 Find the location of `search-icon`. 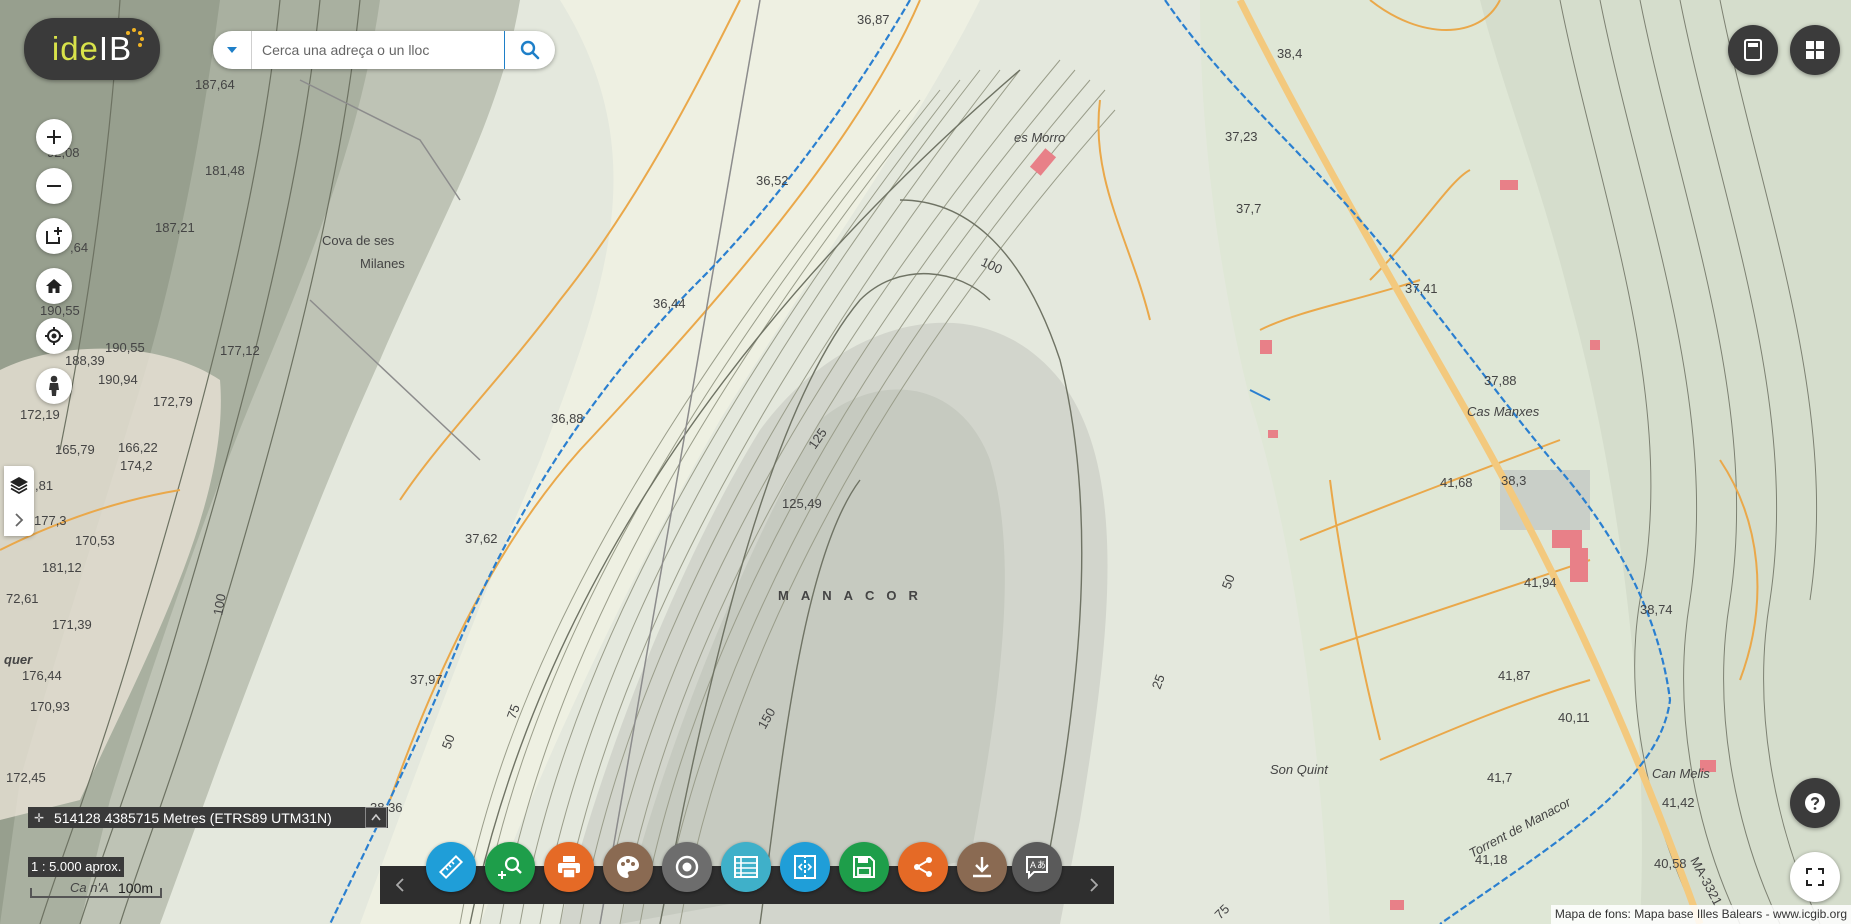

search-icon is located at coordinates (530, 50).